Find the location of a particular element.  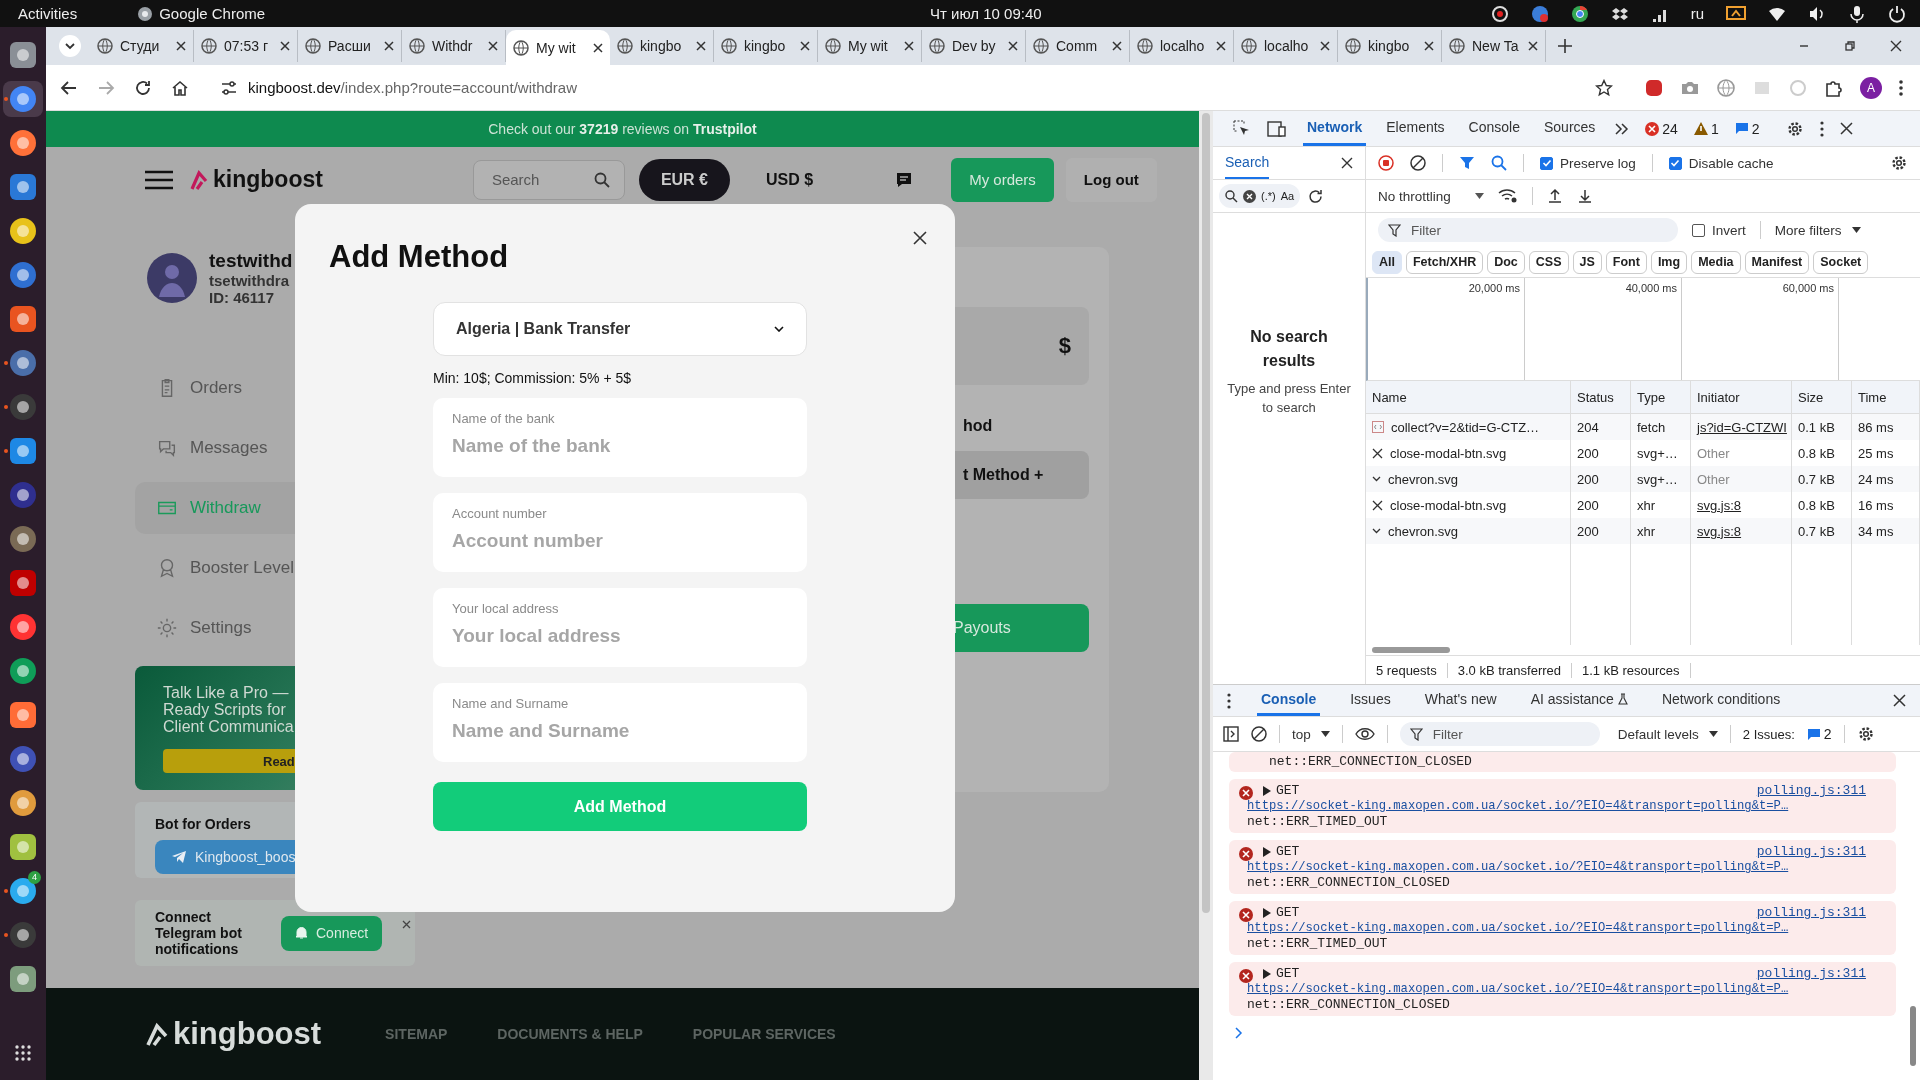

user-login: tsetwithdra is located at coordinates (249, 280).